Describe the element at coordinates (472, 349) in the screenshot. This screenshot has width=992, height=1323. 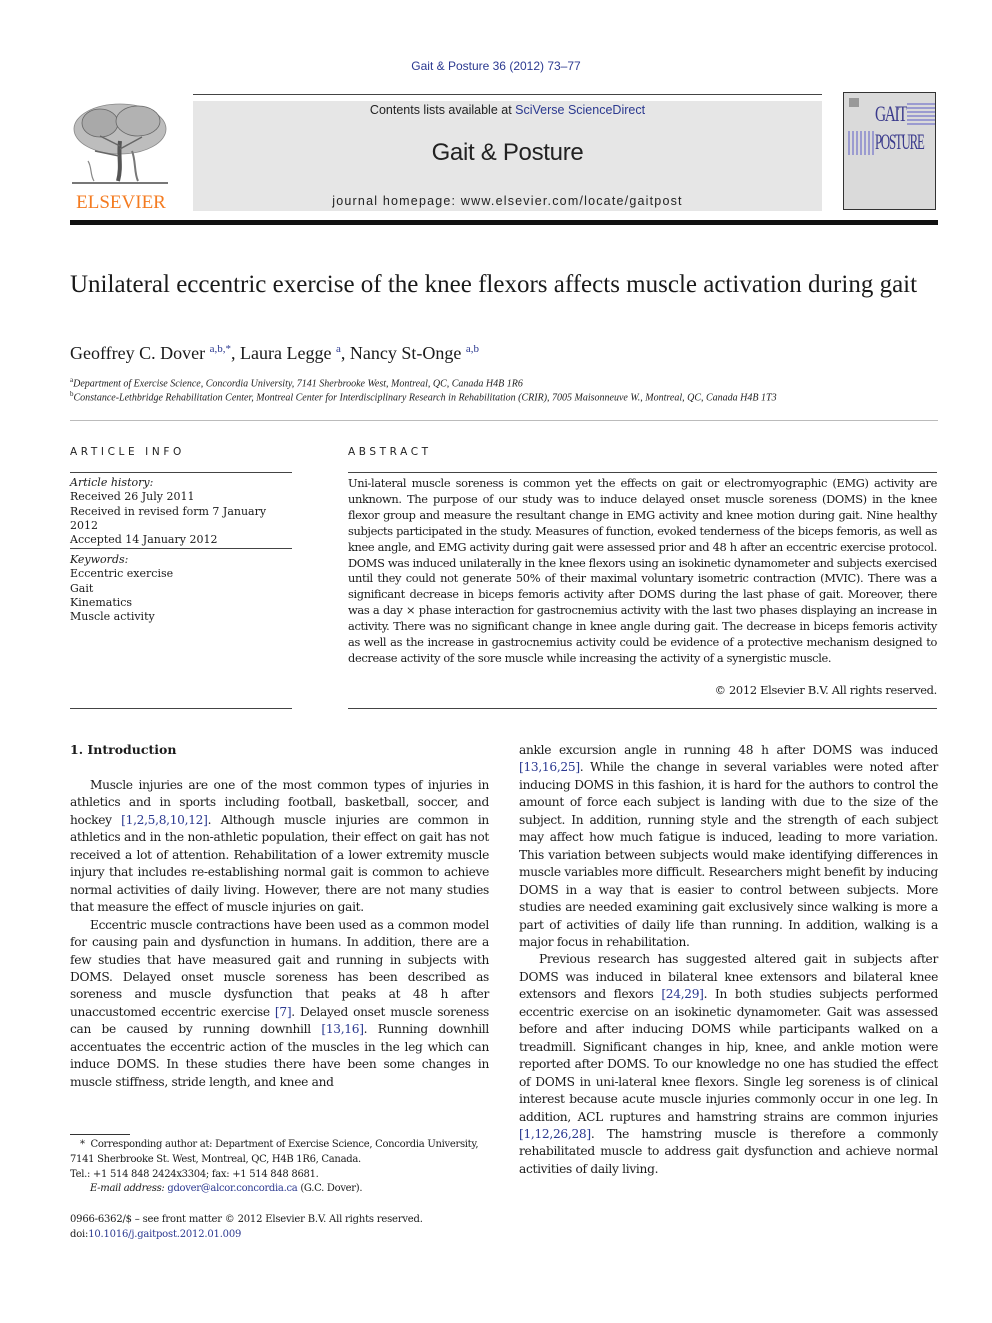
I see `author-affiliation-mark: a,b` at that location.